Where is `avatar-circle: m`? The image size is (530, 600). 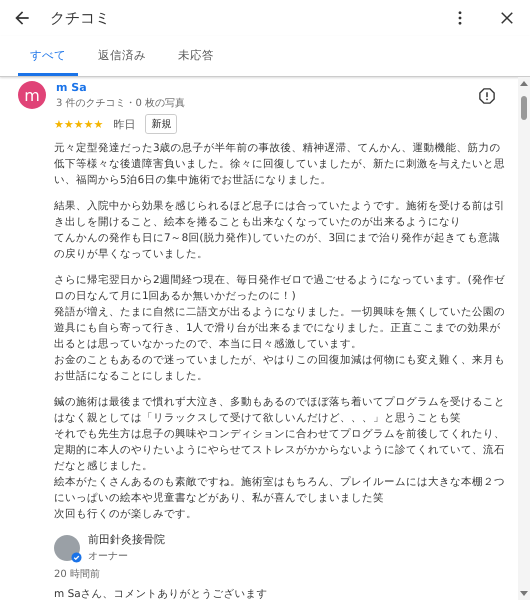 avatar-circle: m is located at coordinates (32, 95).